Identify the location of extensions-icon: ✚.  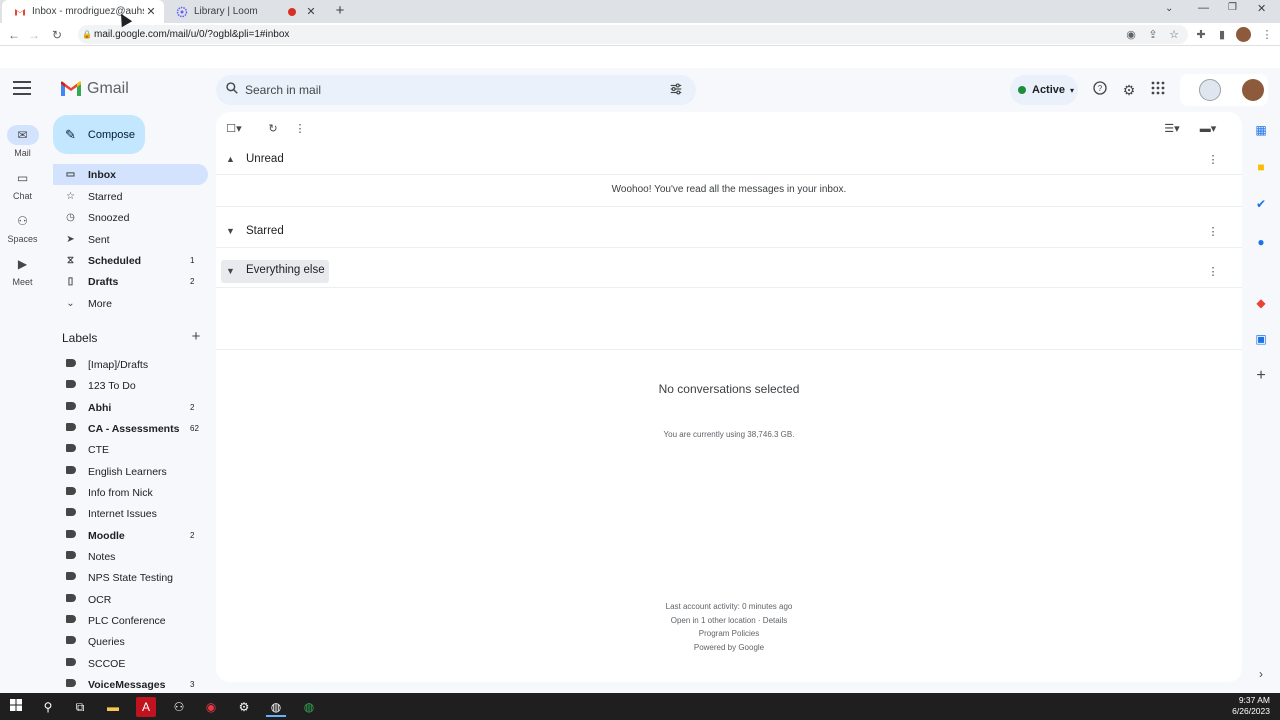
(1201, 35).